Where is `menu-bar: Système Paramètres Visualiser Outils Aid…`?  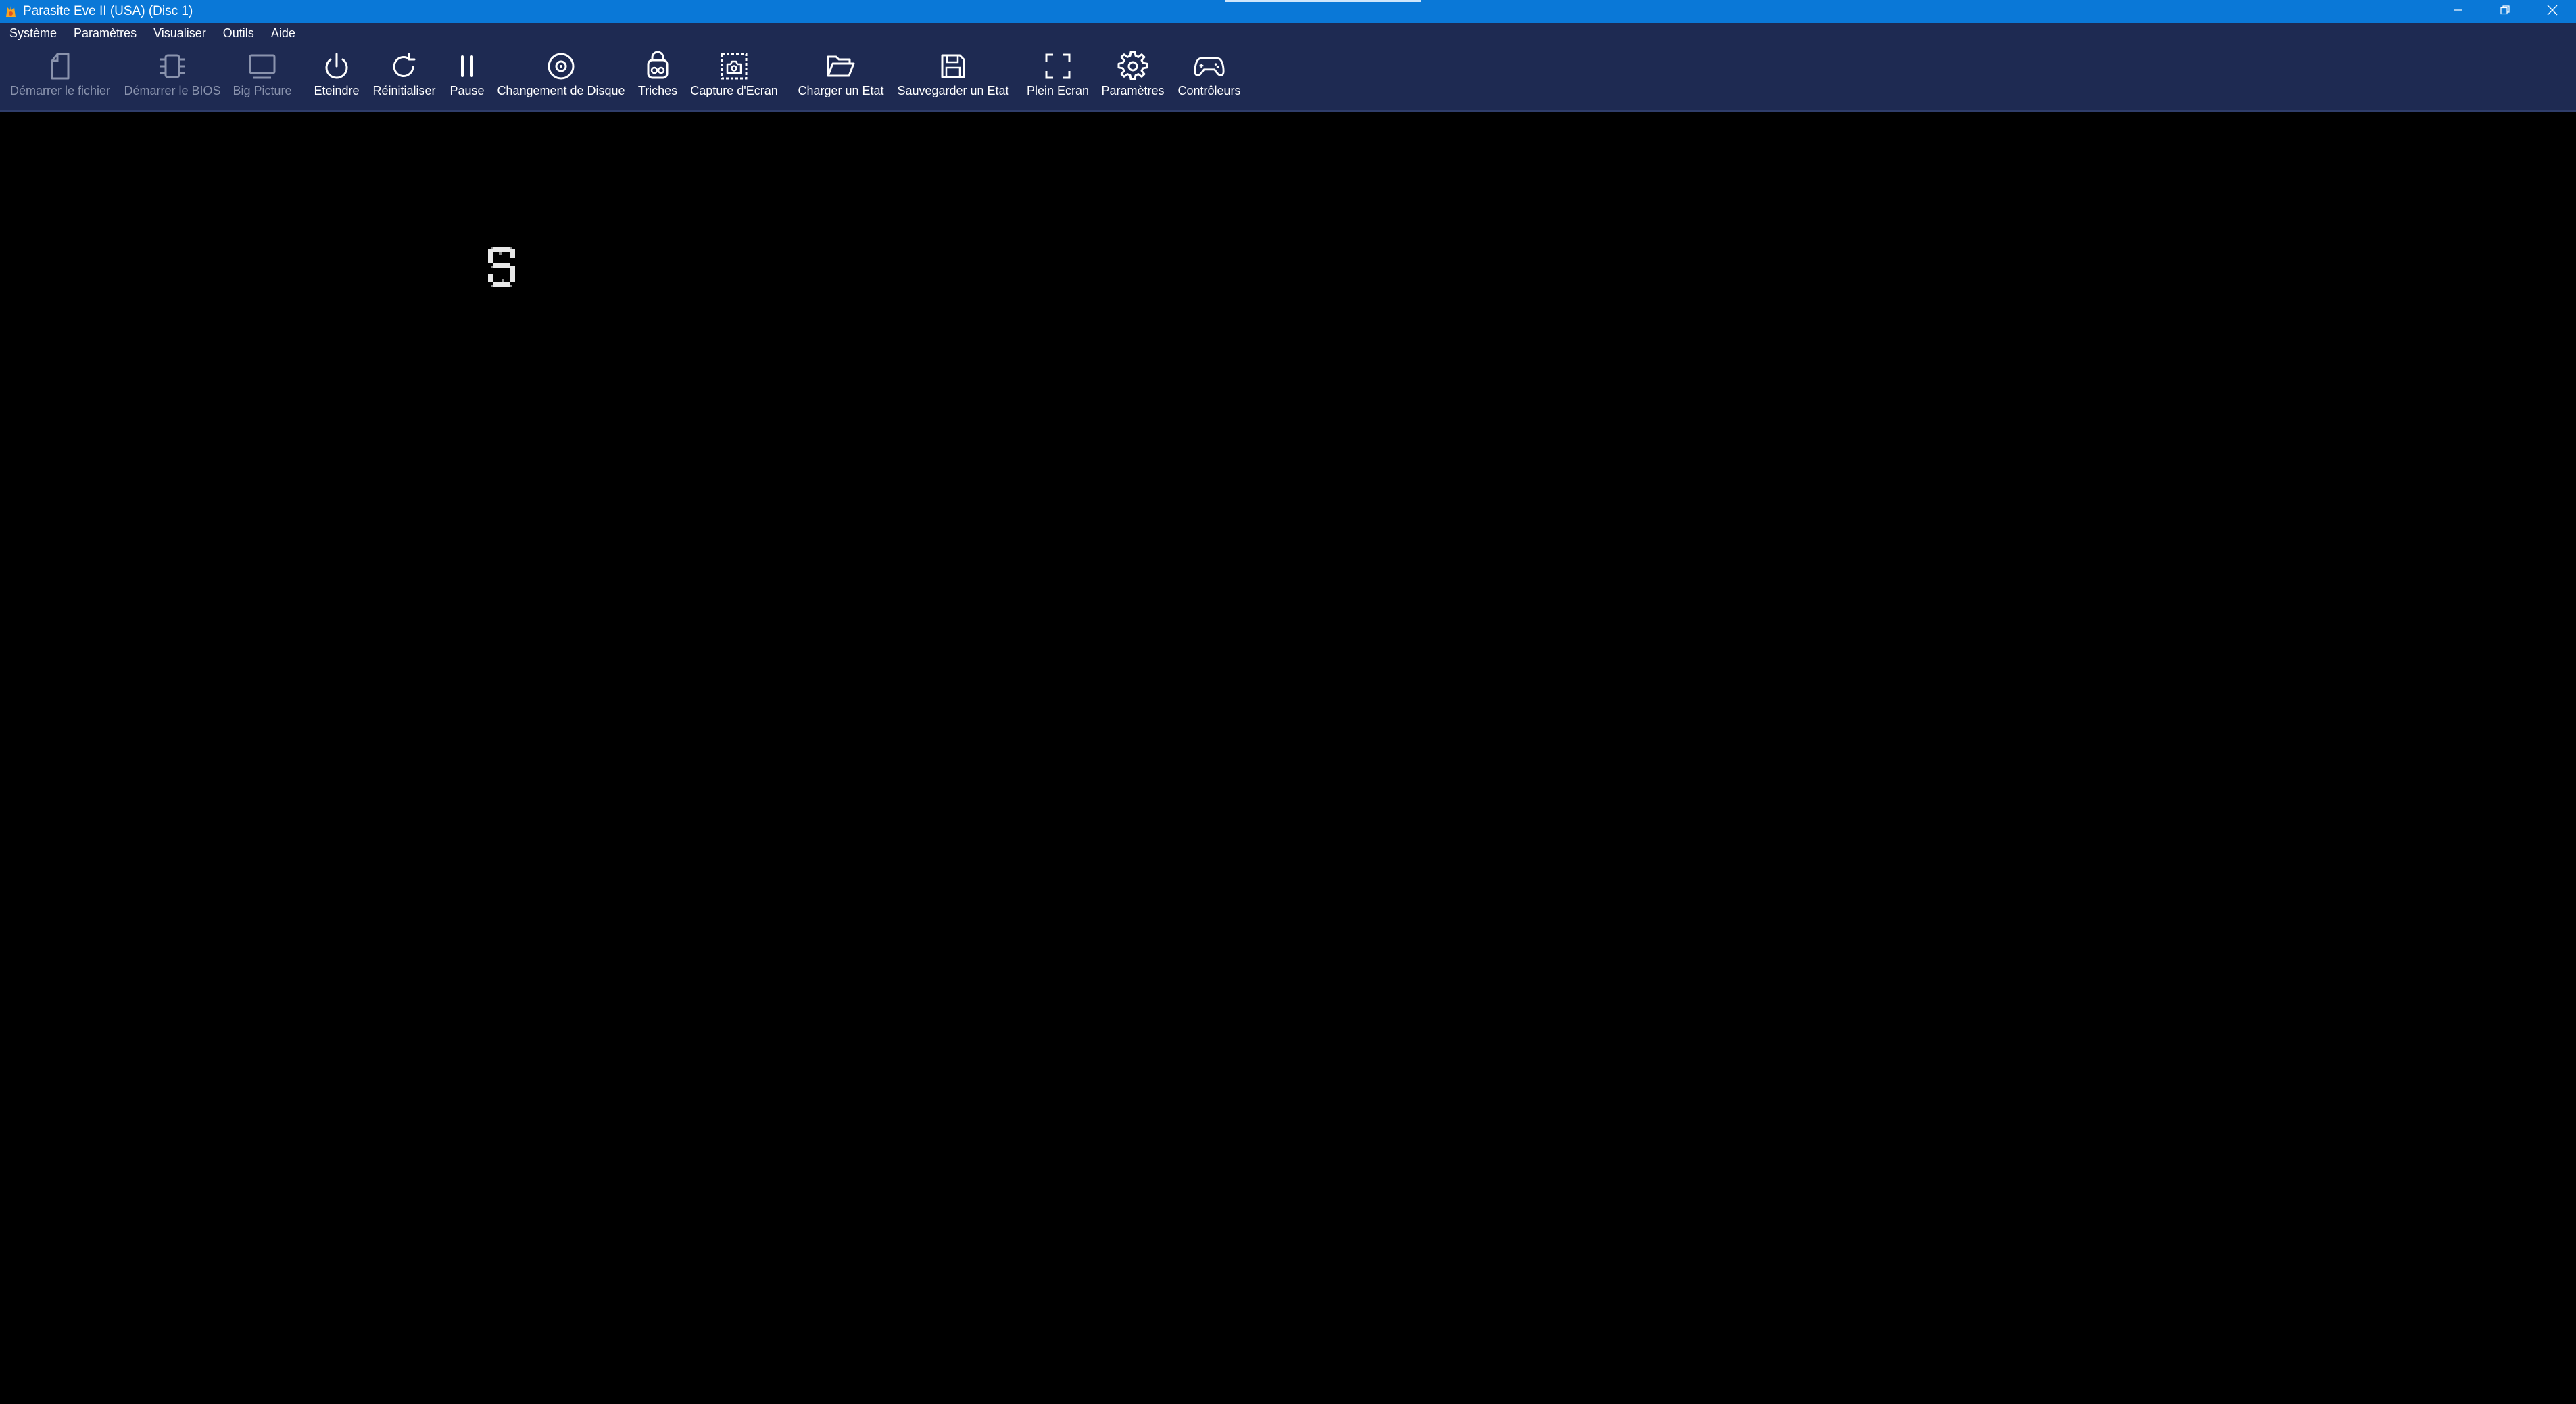 menu-bar: Système Paramètres Visualiser Outils Aid… is located at coordinates (1288, 33).